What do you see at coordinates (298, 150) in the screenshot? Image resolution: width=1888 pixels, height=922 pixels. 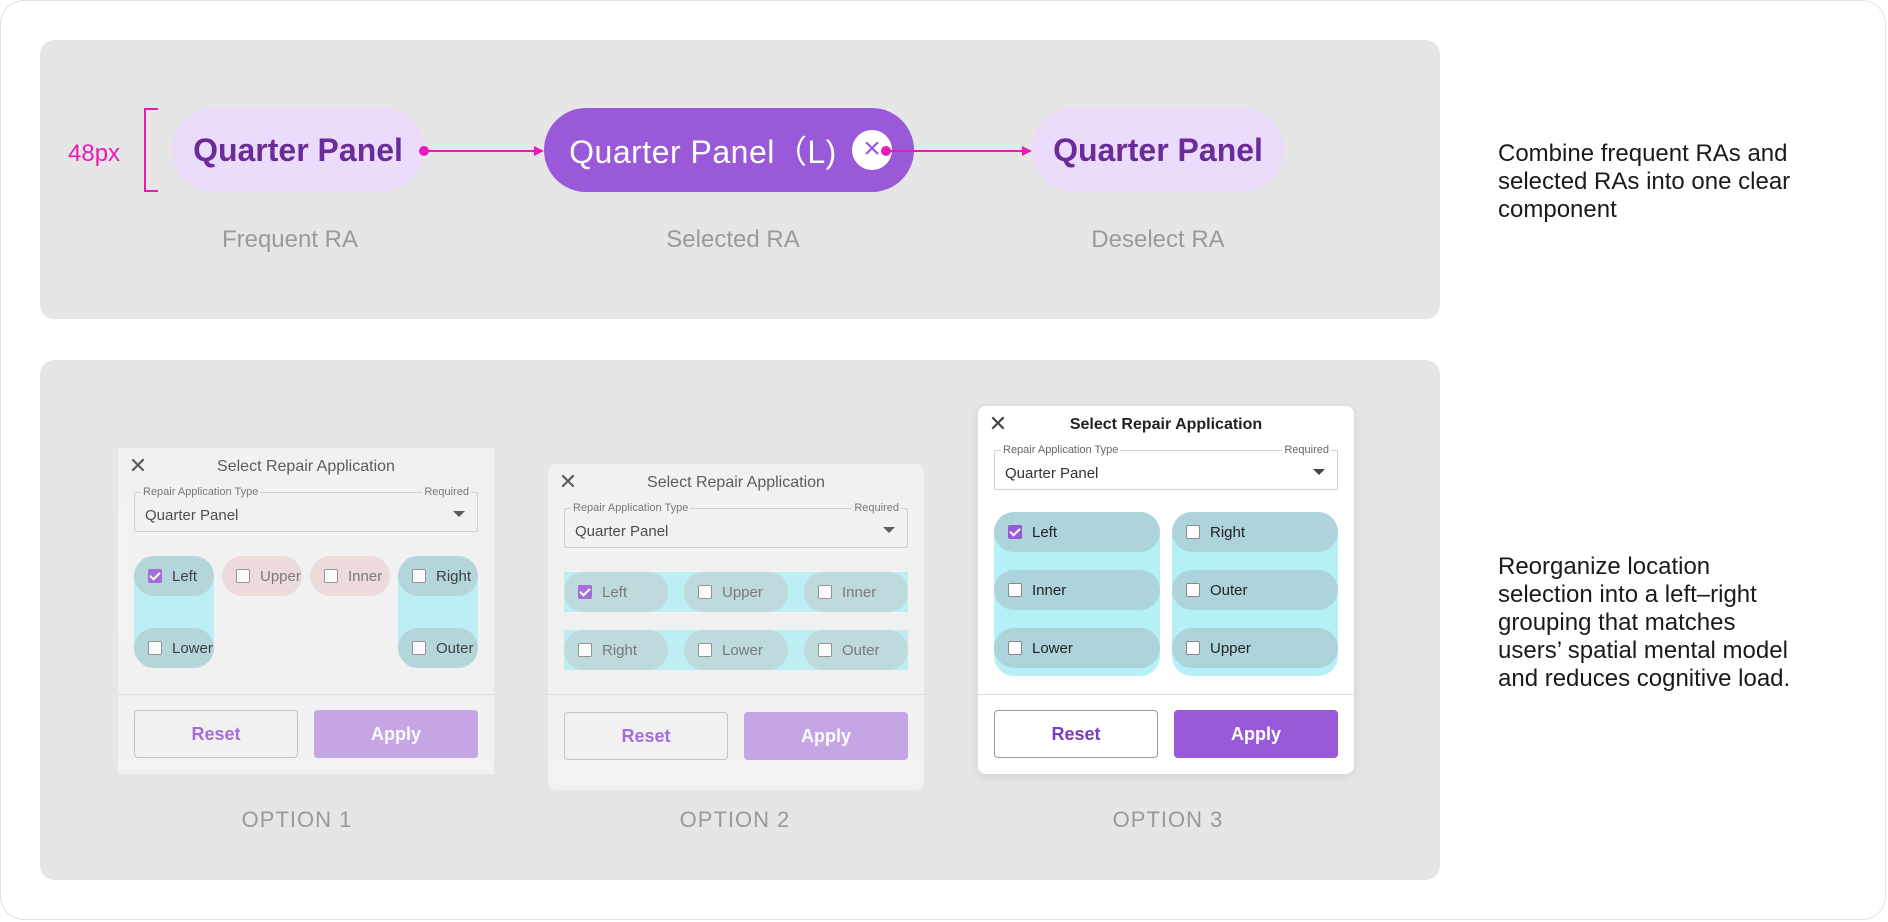 I see `chip-frequent-ra: Quarter Panel` at bounding box center [298, 150].